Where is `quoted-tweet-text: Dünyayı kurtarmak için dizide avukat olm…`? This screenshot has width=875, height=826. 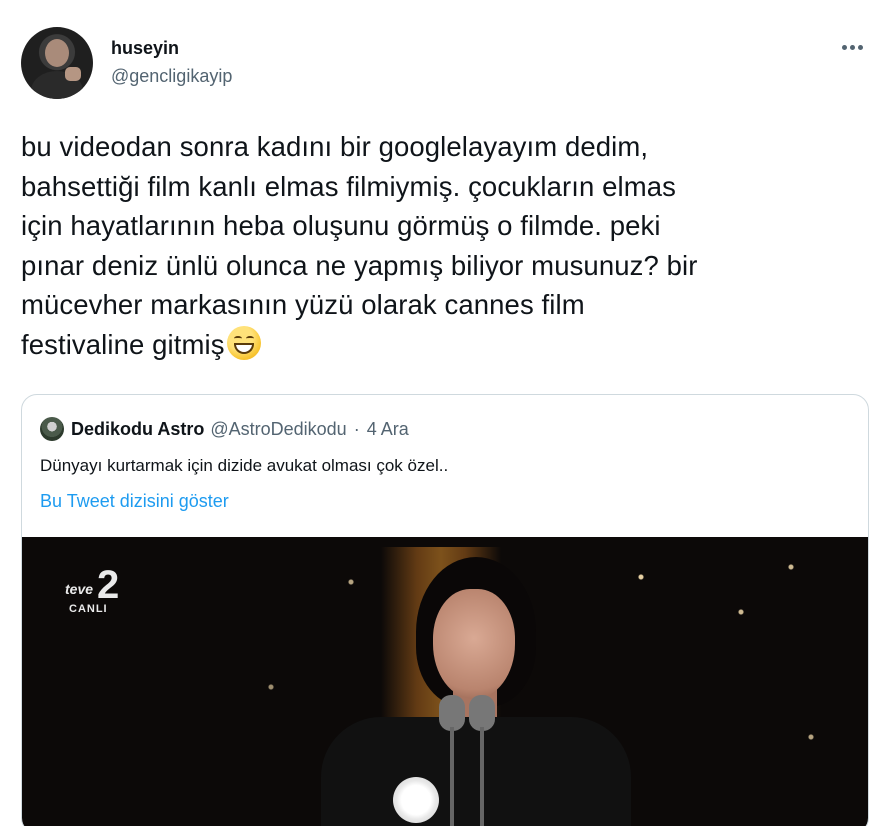
quoted-tweet-text: Dünyayı kurtarmak için dizide avukat olm… is located at coordinates (244, 465).